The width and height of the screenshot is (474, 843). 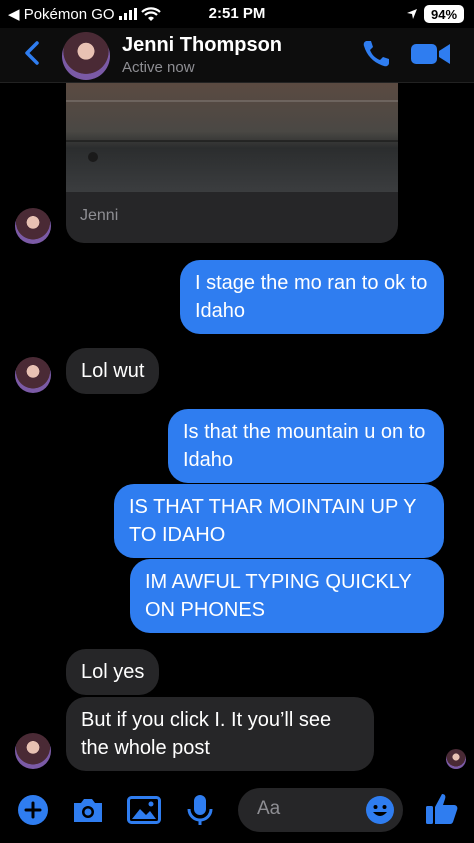 What do you see at coordinates (202, 45) in the screenshot?
I see `contact-name: Jenni Thompson` at bounding box center [202, 45].